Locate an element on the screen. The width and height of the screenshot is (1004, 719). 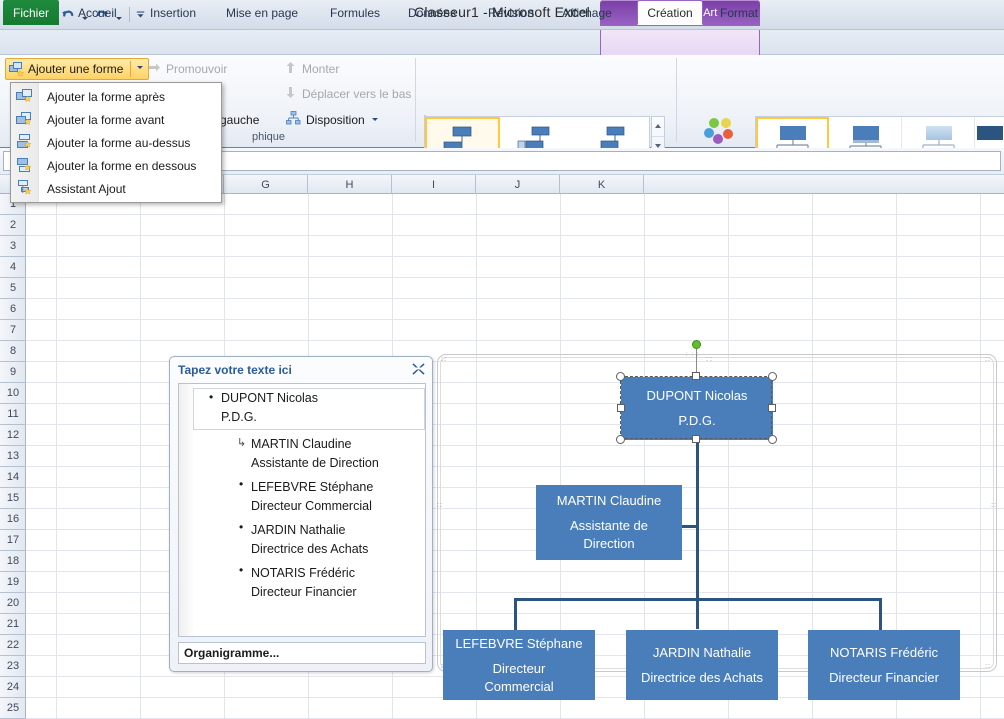
text-pane-entry-5-name: NOTARIS Frédéric is located at coordinates (303, 573).